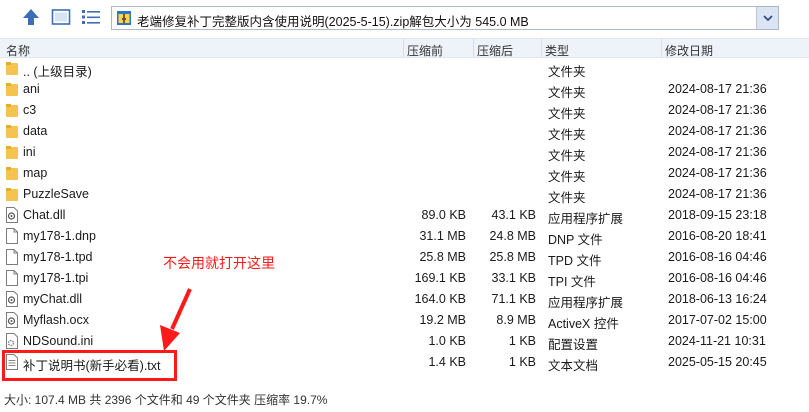 The width and height of the screenshot is (809, 412). I want to click on file-size: 89.0 KB, so click(443, 215).